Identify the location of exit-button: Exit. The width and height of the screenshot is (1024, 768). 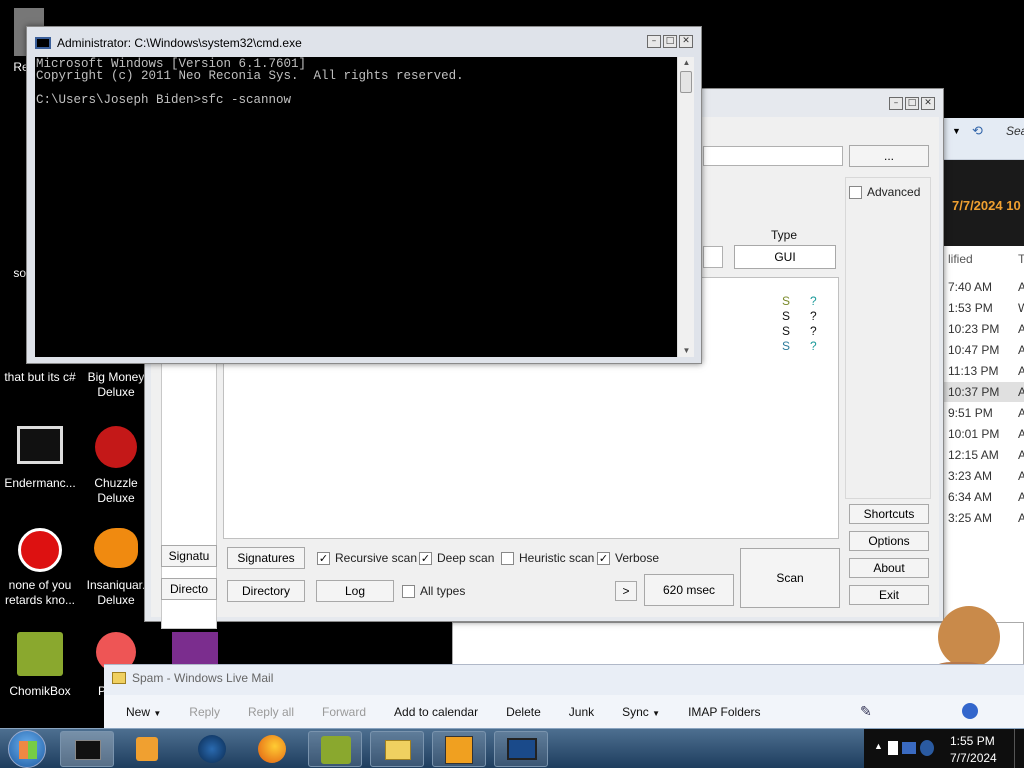
(889, 595).